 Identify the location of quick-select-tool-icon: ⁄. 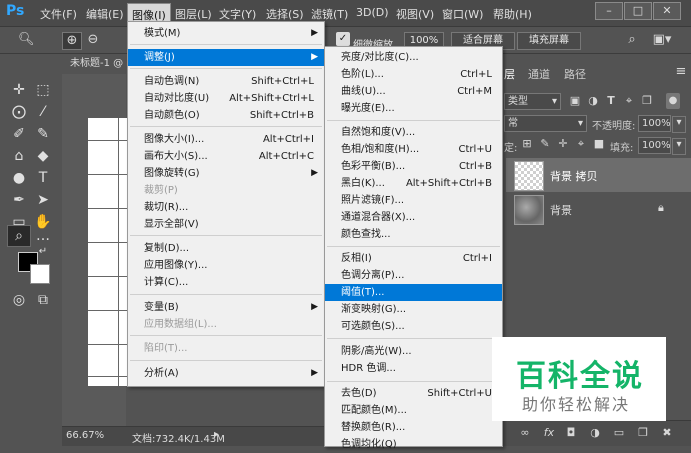
(43, 112).